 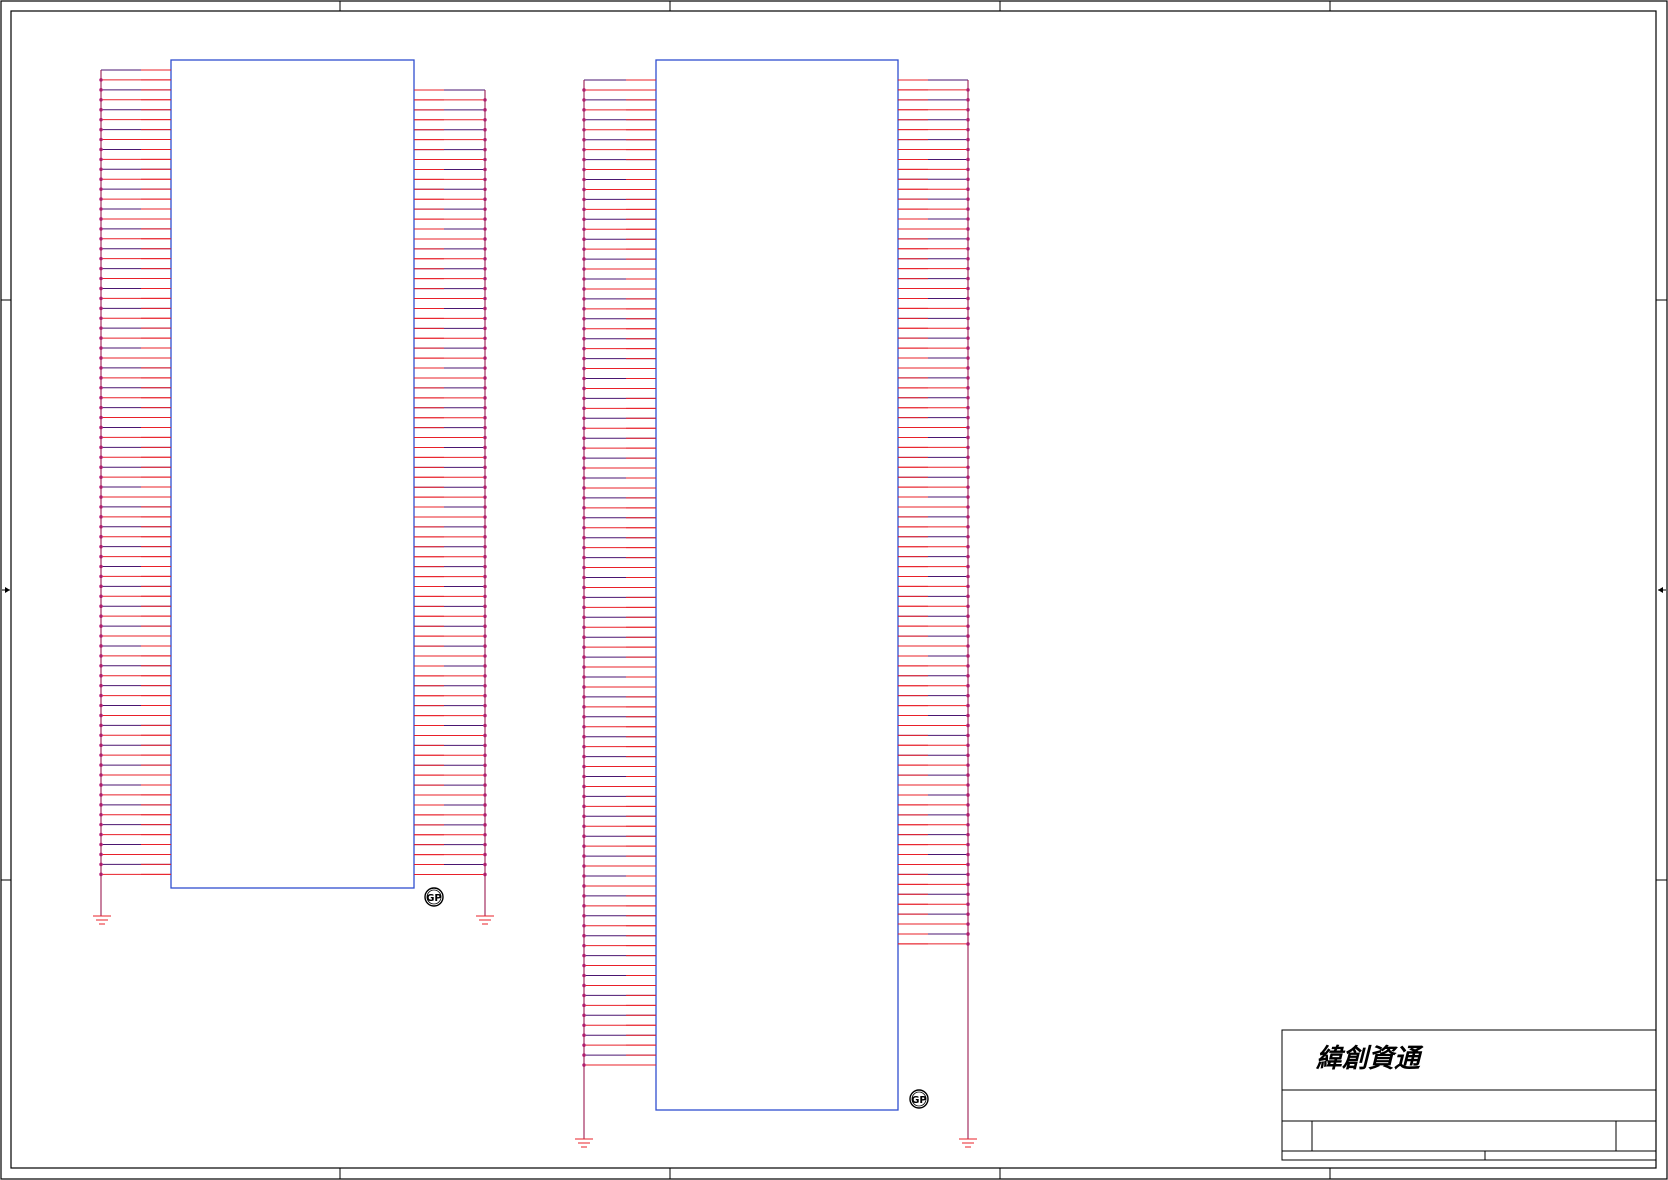 What do you see at coordinates (450, 502) in the screenshot?
I see `right-pin-bank` at bounding box center [450, 502].